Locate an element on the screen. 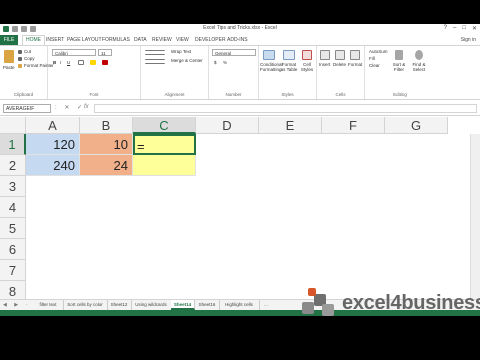 This screenshot has height=360, width=480. font-size-dropdown: 11 is located at coordinates (105, 52).